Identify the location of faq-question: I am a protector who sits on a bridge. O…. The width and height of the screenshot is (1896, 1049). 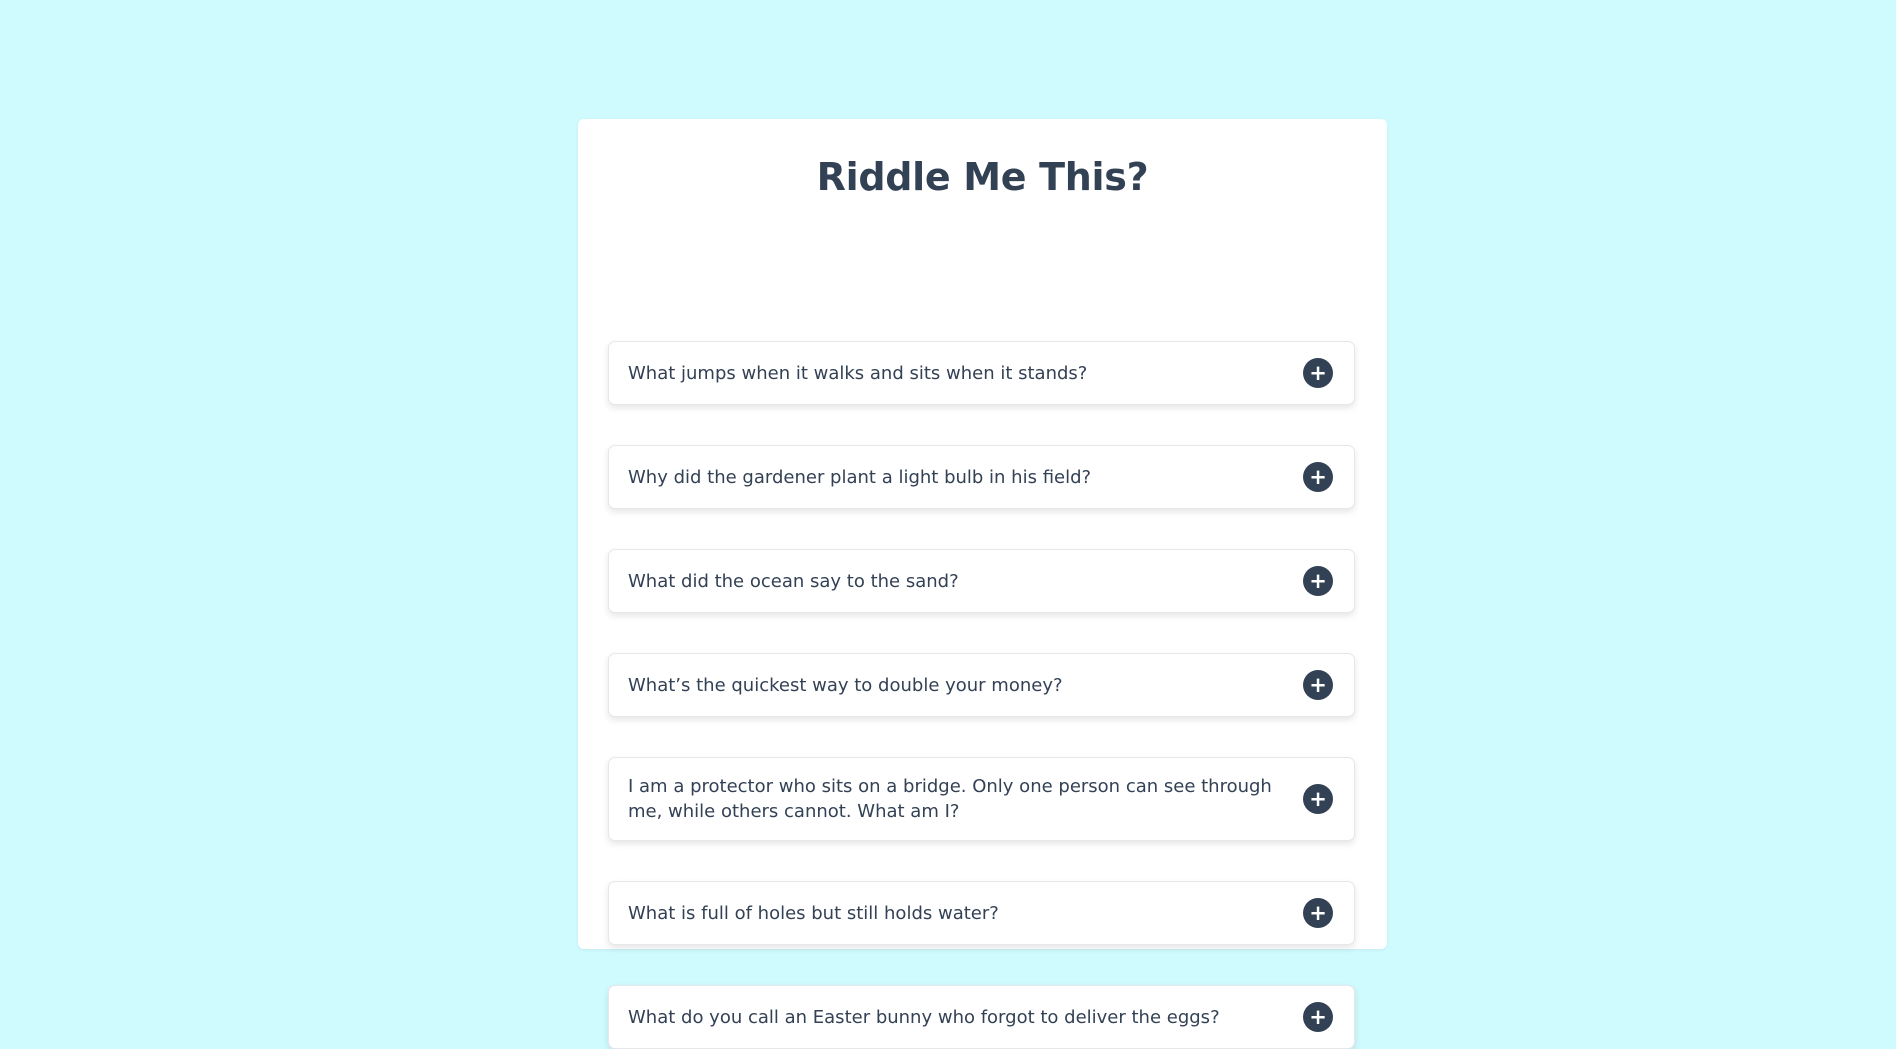
(950, 799).